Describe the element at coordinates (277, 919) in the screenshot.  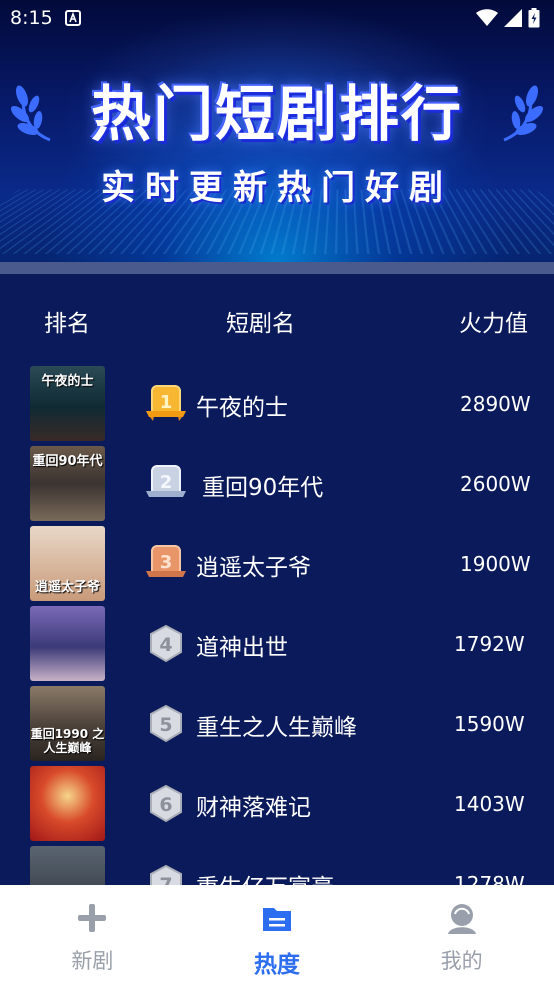
I see `document-icon` at that location.